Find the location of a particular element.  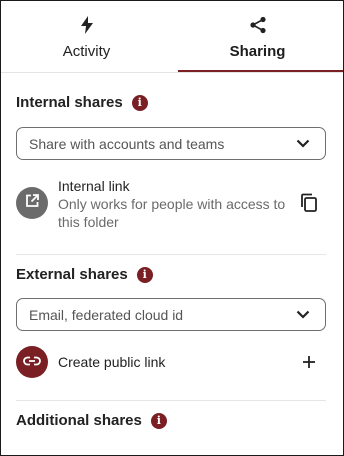

plus-icon is located at coordinates (309, 362).